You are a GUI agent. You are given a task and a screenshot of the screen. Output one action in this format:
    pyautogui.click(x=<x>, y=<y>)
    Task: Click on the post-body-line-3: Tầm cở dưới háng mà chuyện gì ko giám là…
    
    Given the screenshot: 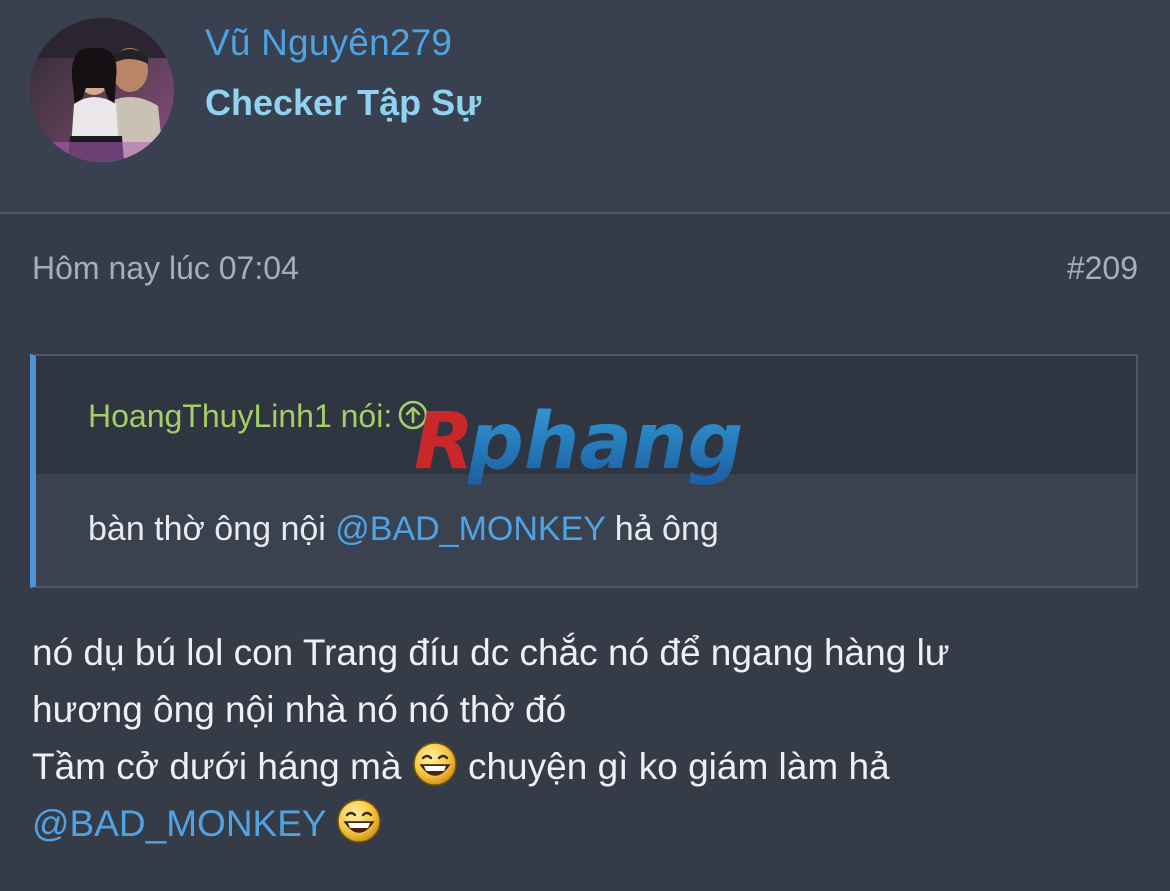 What is the action you would take?
    pyautogui.click(x=587, y=766)
    